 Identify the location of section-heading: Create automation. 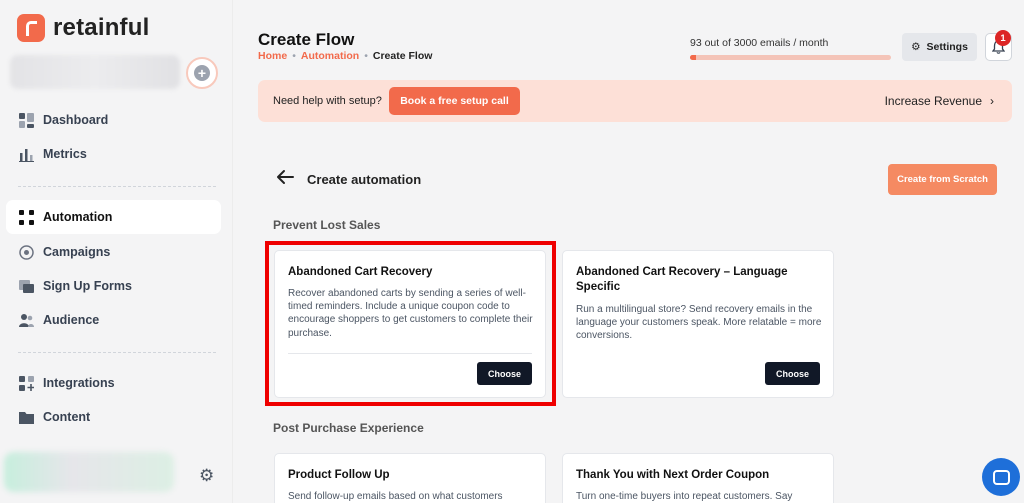
(364, 179).